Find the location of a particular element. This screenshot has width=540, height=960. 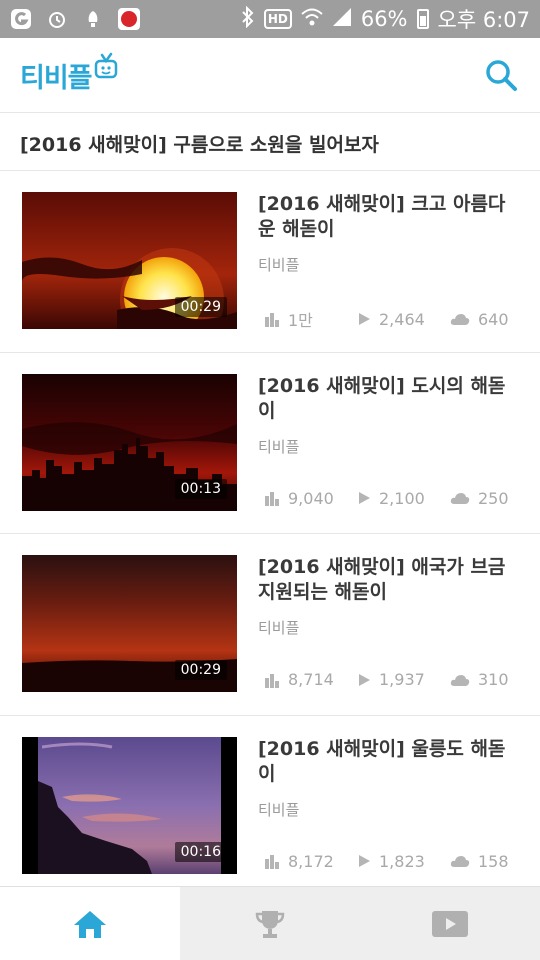

cloud-count: 250 is located at coordinates (479, 498).